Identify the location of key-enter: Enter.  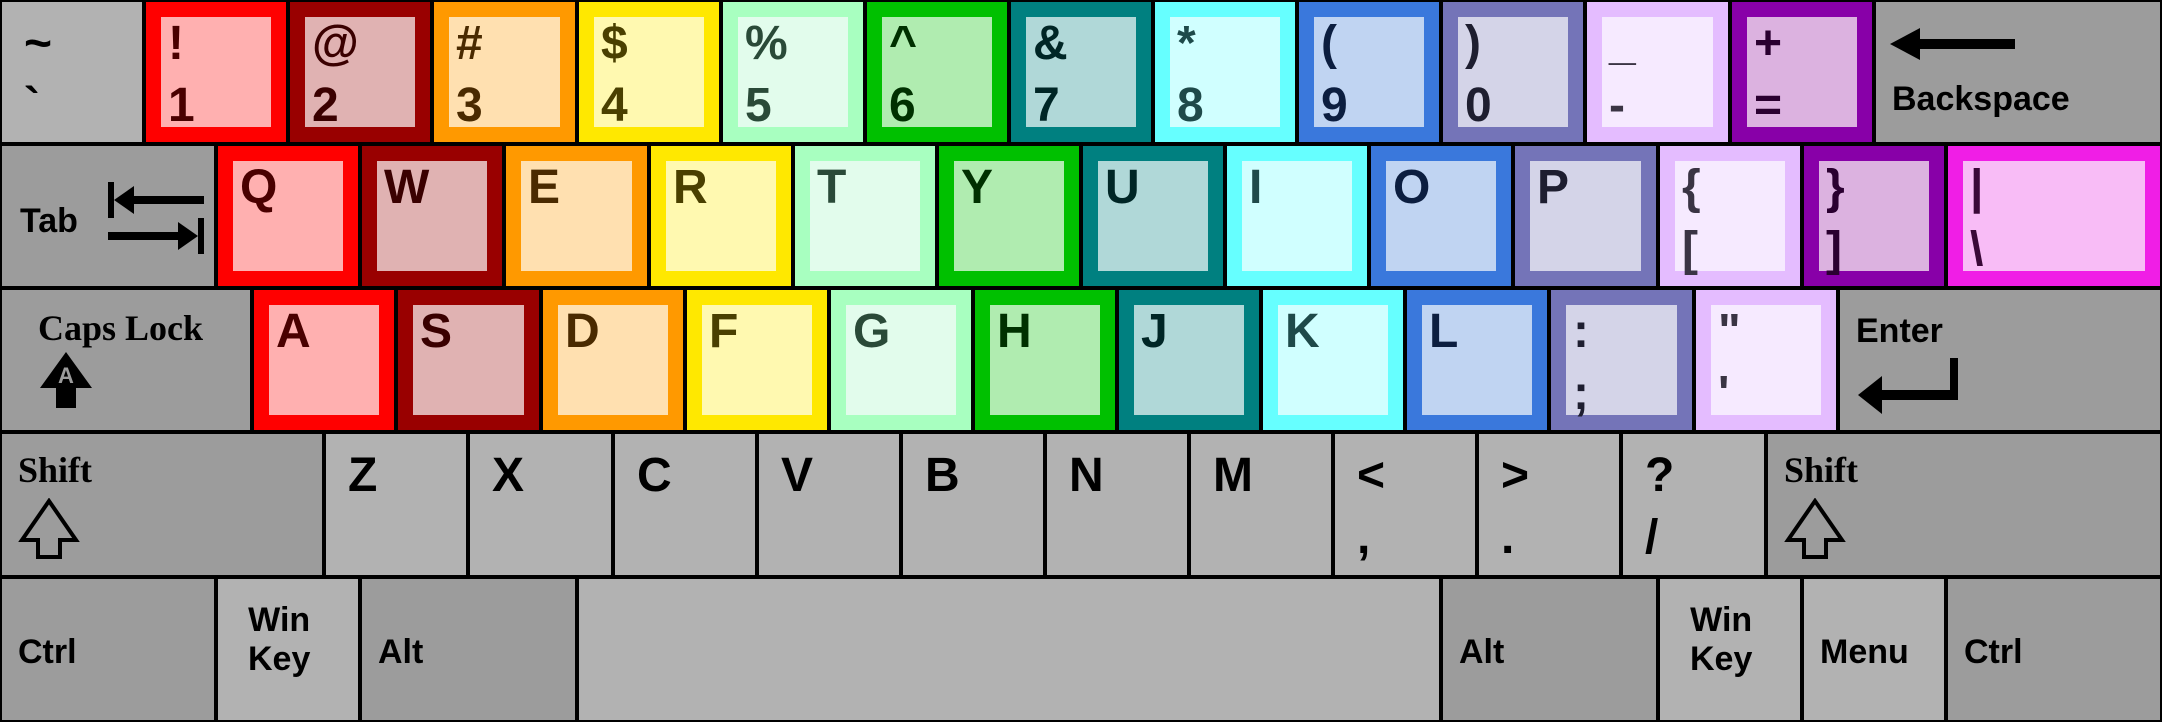
(2000, 360).